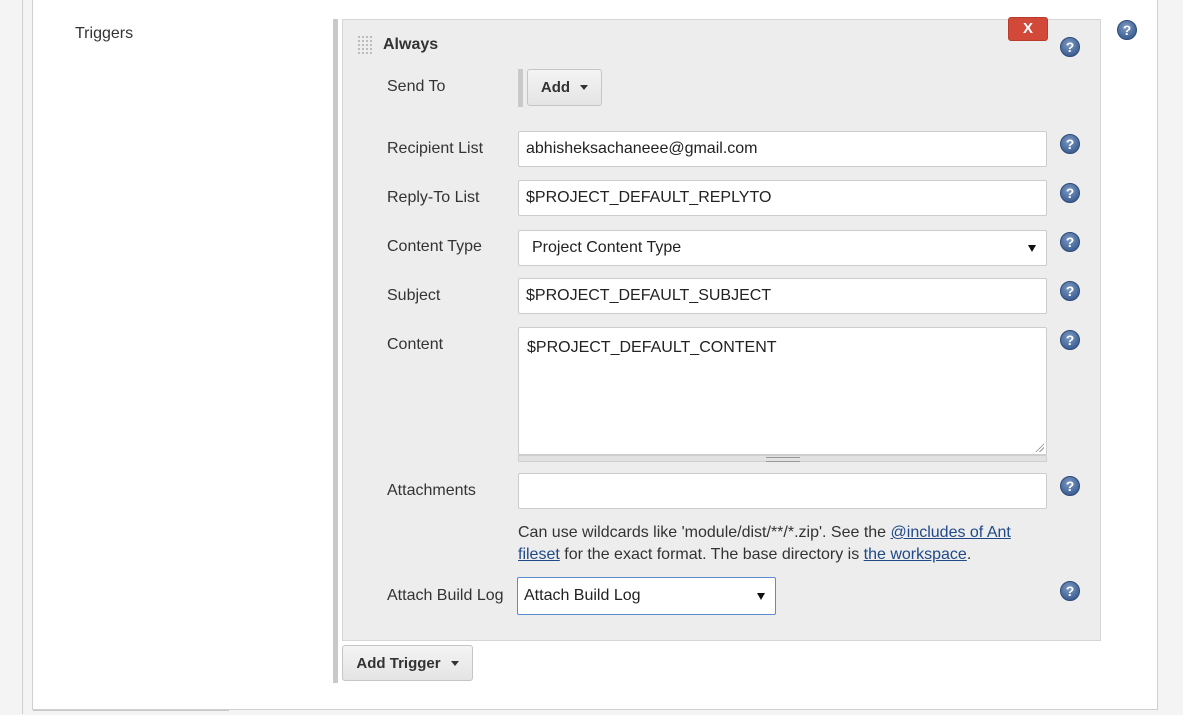 The height and width of the screenshot is (715, 1183). Describe the element at coordinates (782, 198) in the screenshot. I see `reply-to-list-input: $PROJECT_DEFAULT_REPLYTO` at that location.